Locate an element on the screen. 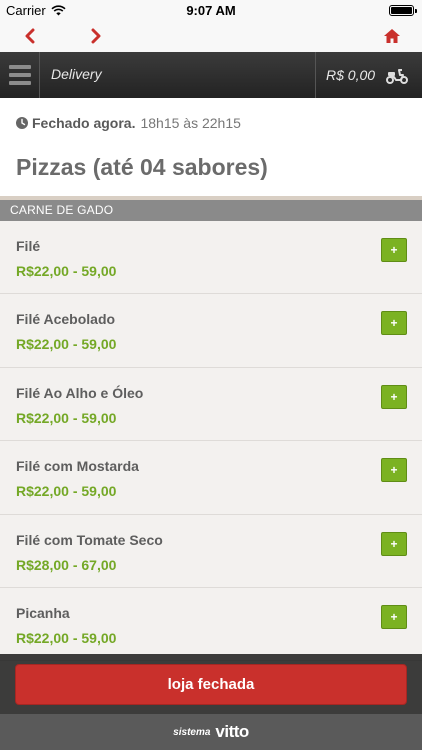 The width and height of the screenshot is (422, 750). menu-button is located at coordinates (20, 75).